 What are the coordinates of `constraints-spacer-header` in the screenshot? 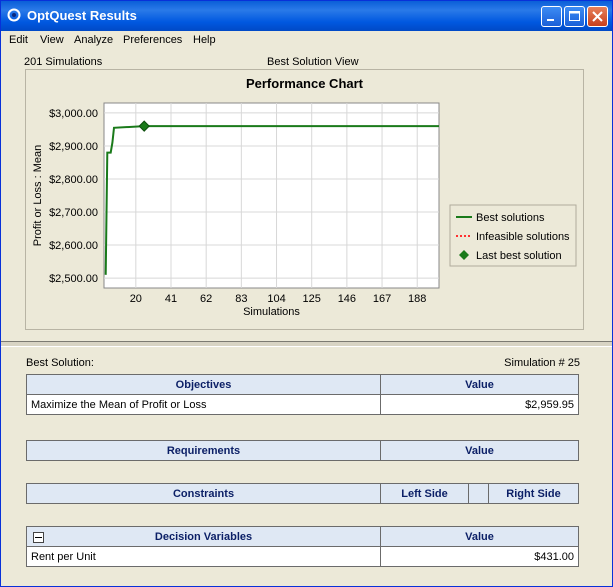 It's located at (478, 493).